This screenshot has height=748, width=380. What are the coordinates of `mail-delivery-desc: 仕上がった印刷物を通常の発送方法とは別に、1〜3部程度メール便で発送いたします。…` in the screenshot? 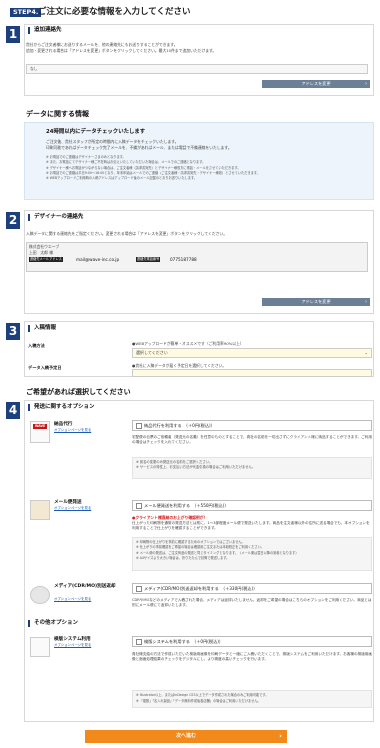 It's located at (251, 526).